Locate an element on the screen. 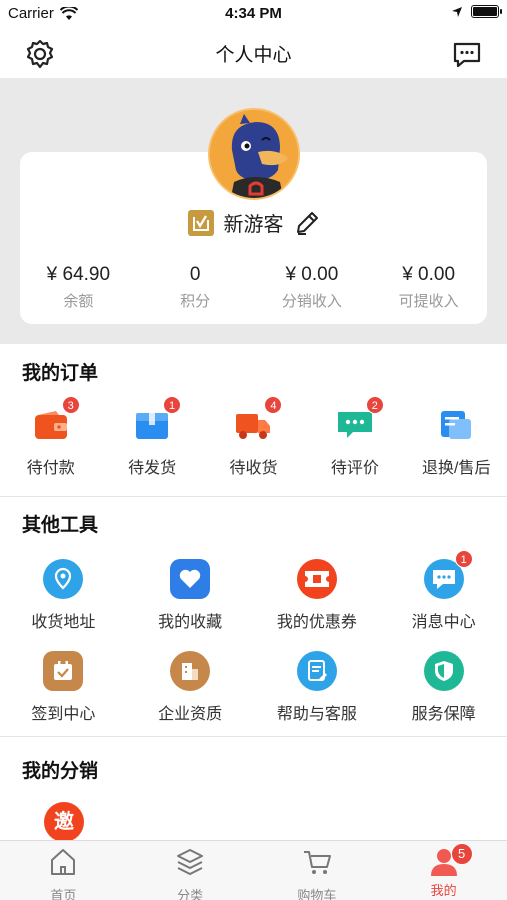 Image resolution: width=507 pixels, height=900 pixels. stat-withdrawable-income: ¥ 0.00 可提收入 is located at coordinates (428, 287).